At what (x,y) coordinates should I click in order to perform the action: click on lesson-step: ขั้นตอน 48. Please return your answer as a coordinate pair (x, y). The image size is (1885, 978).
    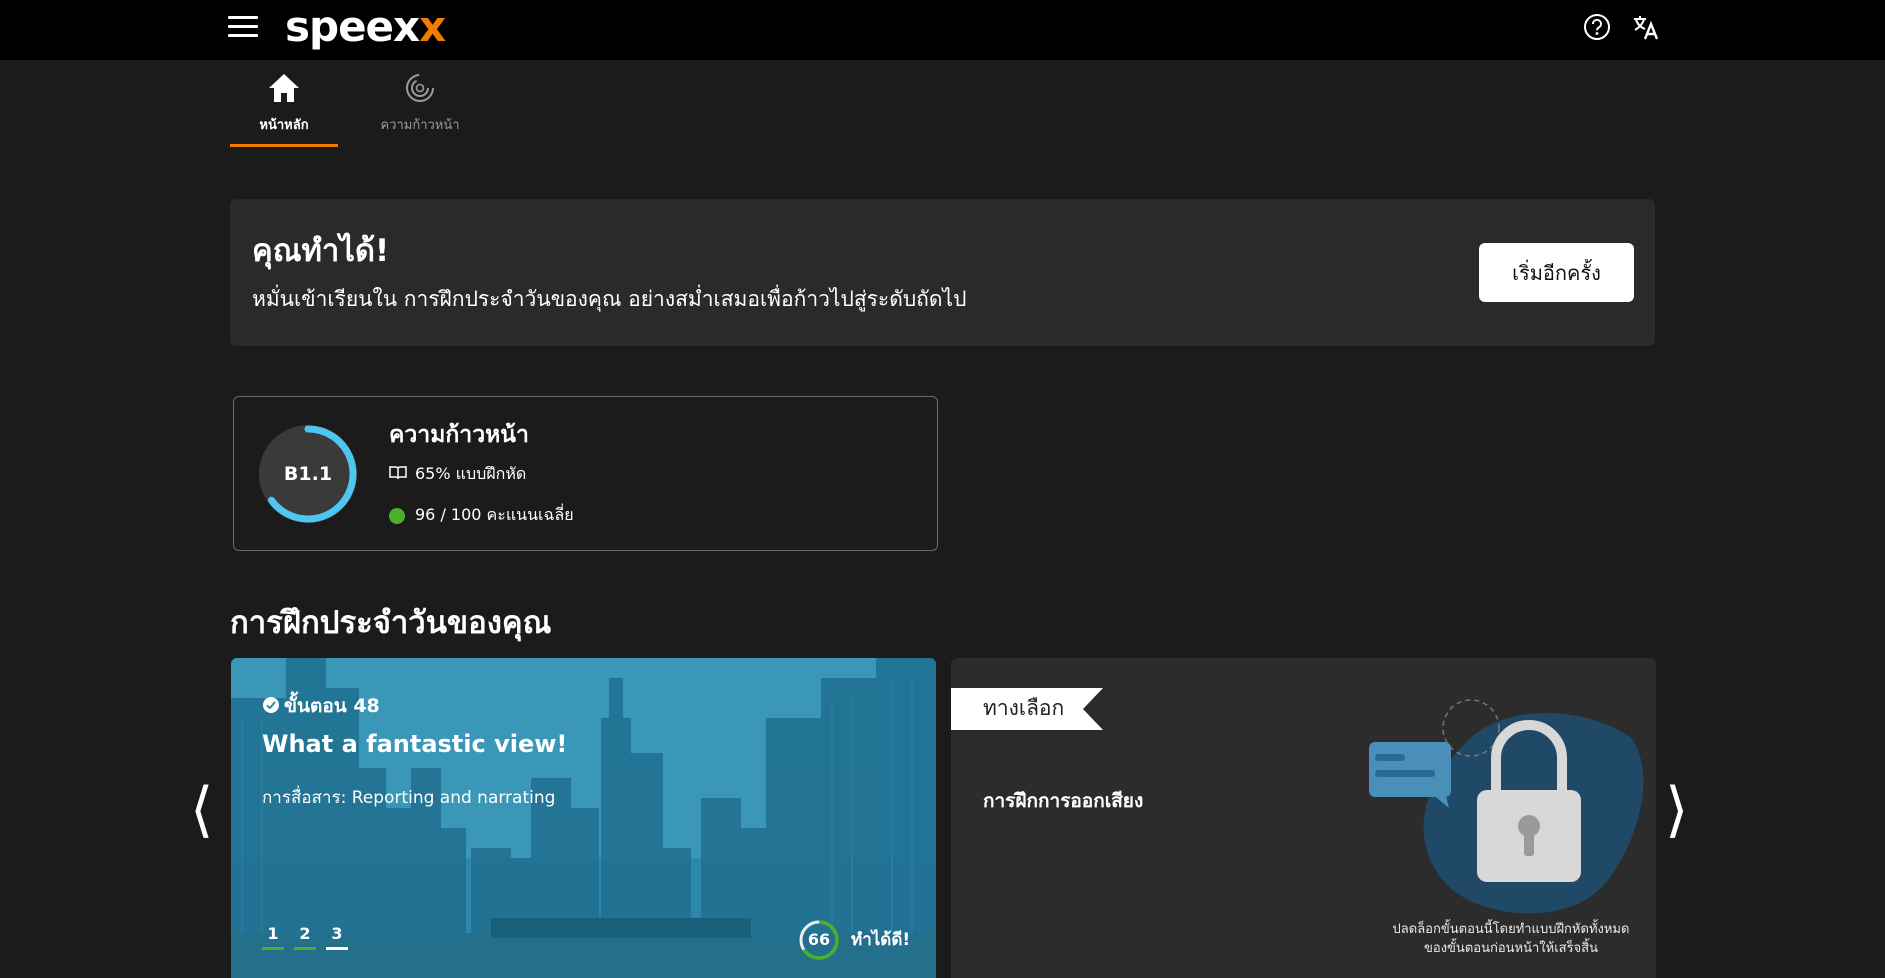
    Looking at the image, I should click on (321, 706).